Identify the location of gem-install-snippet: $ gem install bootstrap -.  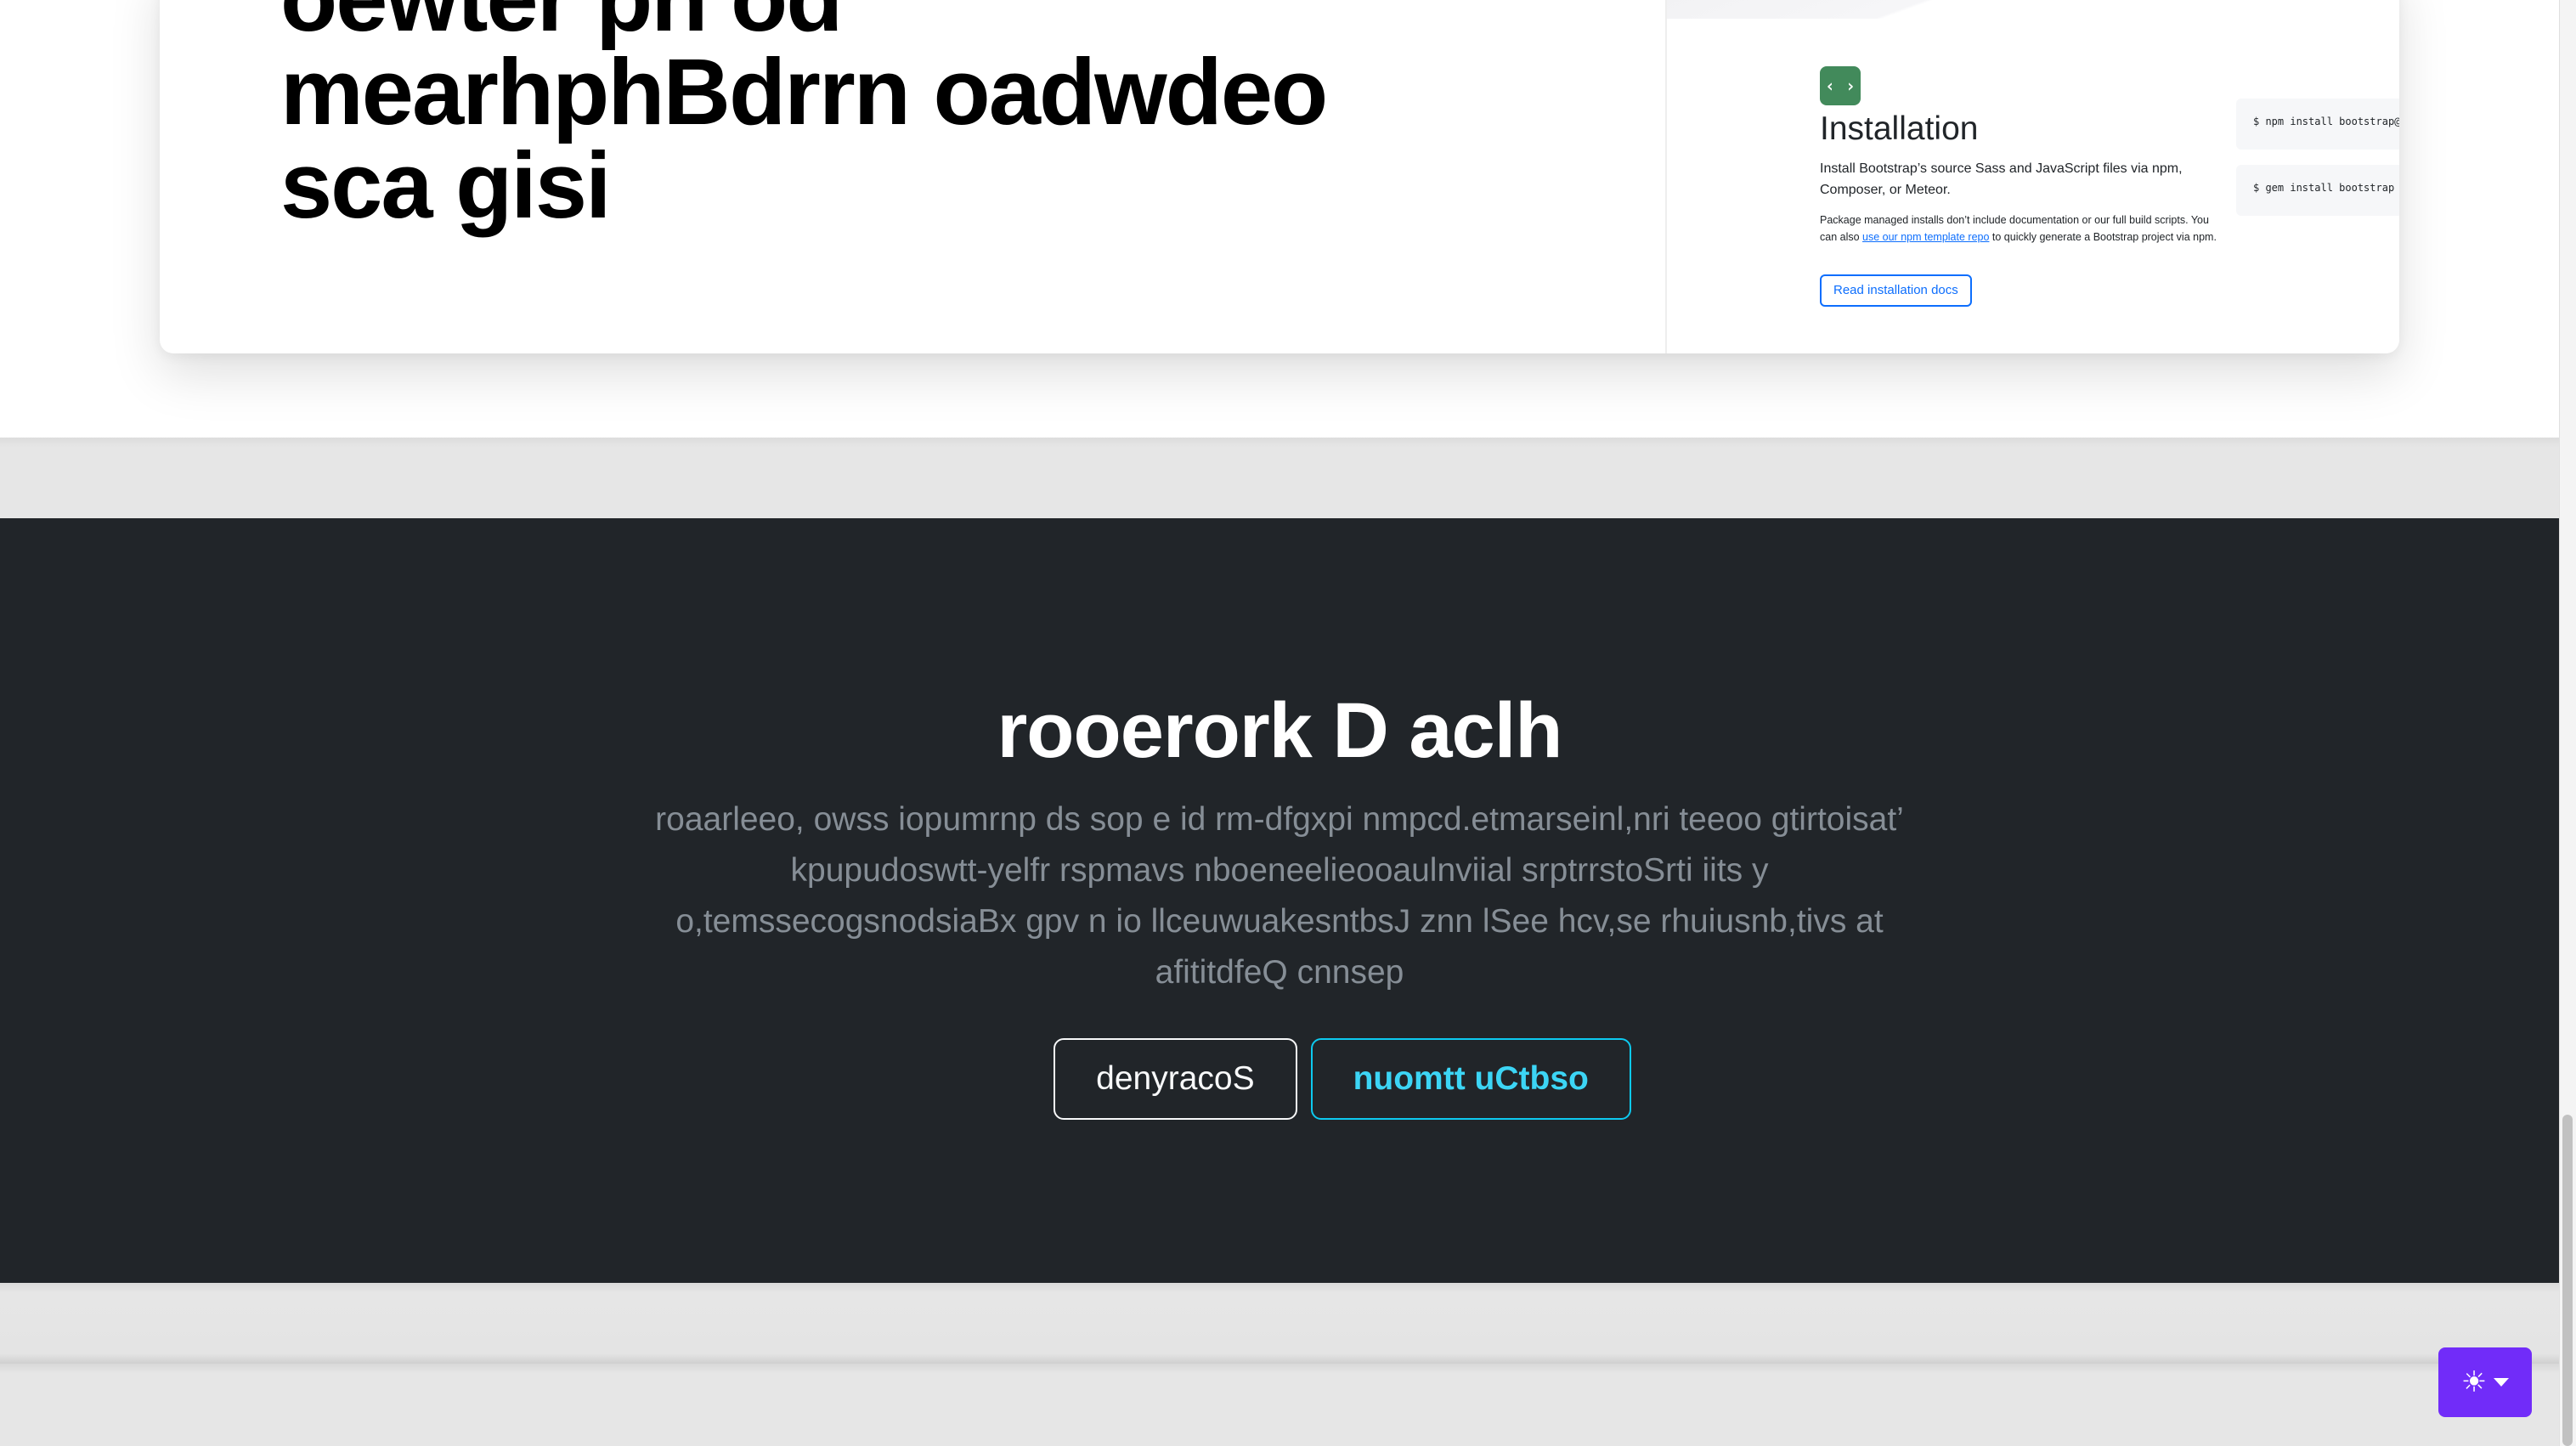
(2317, 190).